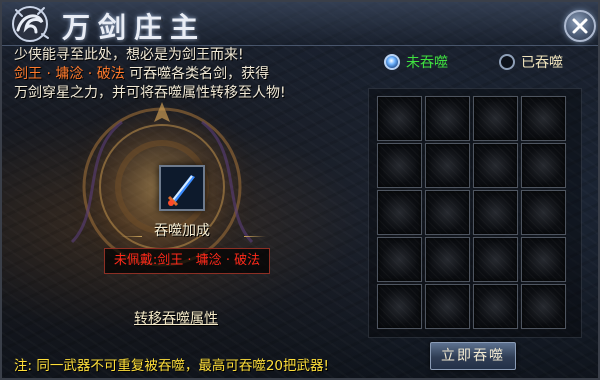 The height and width of the screenshot is (380, 600). Describe the element at coordinates (300, 24) in the screenshot. I see `window-header: 万剑庄主` at that location.